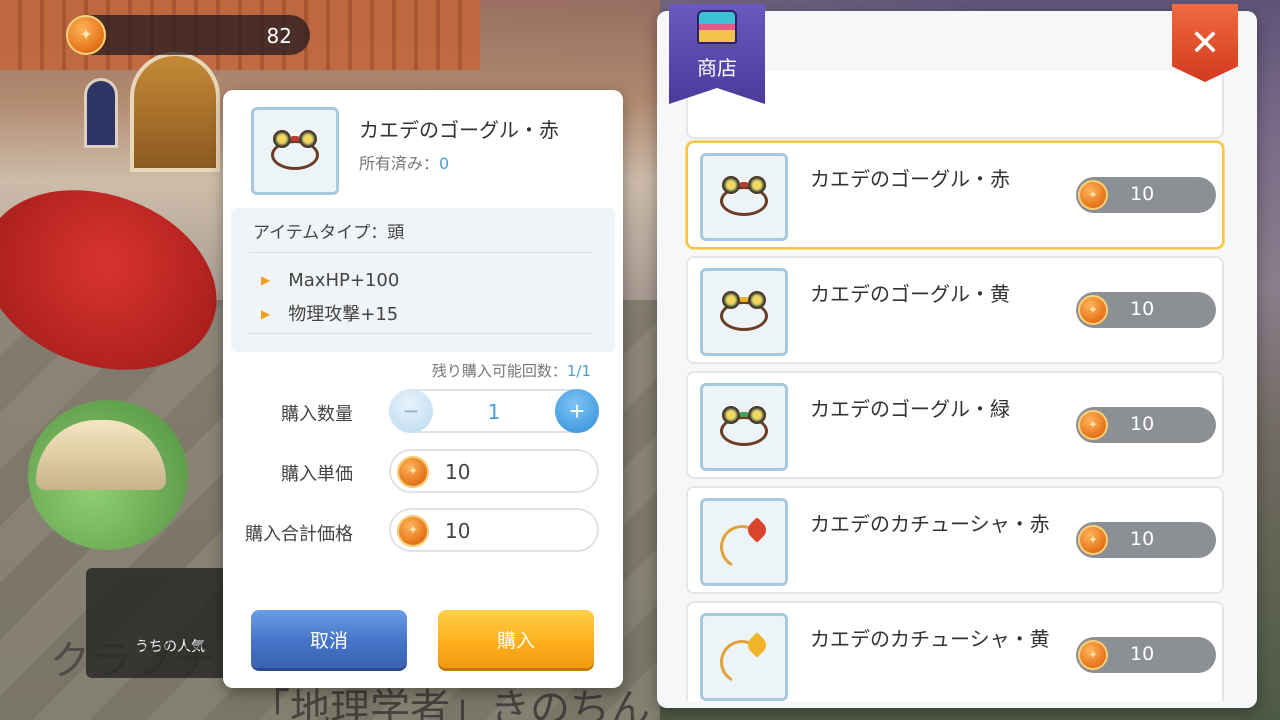 The width and height of the screenshot is (1280, 720). I want to click on goggle-green-icon, so click(744, 427).